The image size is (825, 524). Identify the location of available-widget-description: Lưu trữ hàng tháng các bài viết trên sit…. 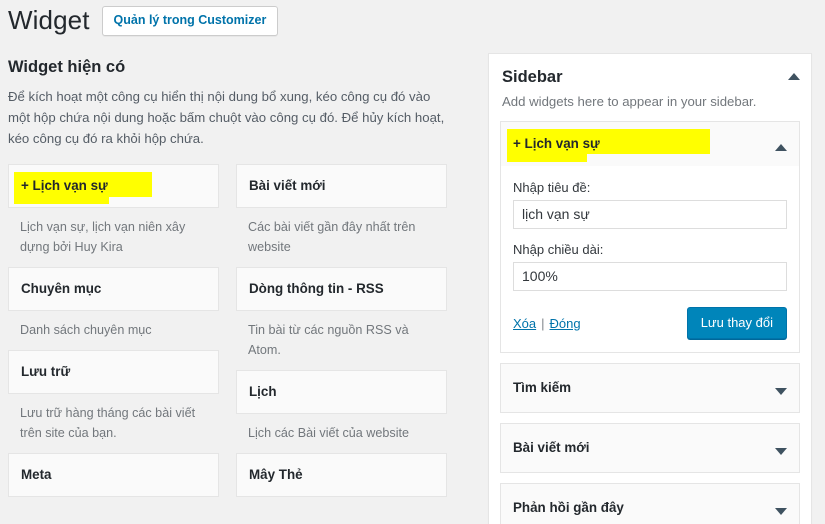
(108, 423).